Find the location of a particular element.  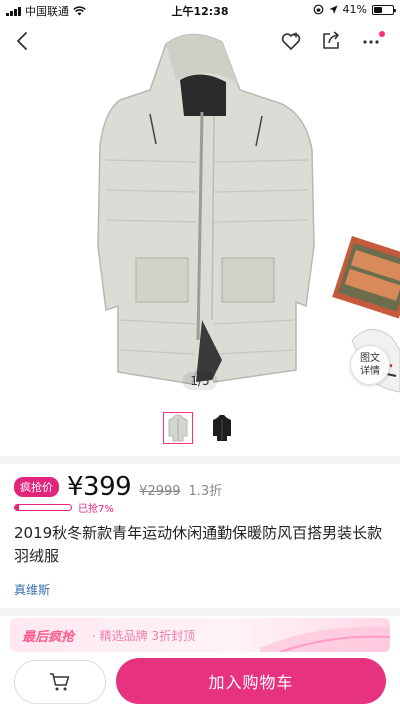

thumbnail-black-coat is located at coordinates (222, 428).